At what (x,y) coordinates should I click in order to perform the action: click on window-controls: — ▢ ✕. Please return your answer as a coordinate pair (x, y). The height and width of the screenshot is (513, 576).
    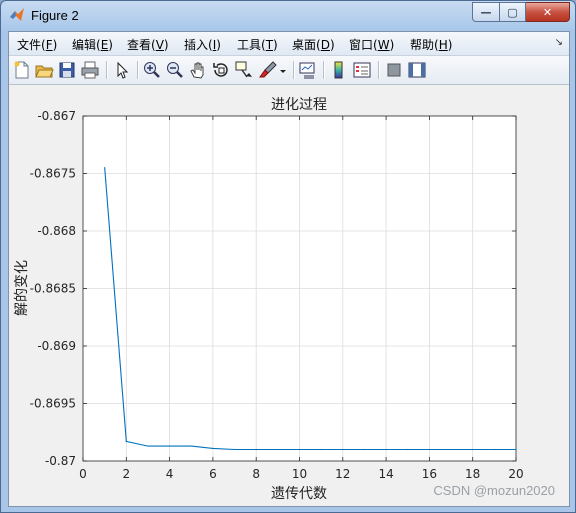
    Looking at the image, I should click on (521, 12).